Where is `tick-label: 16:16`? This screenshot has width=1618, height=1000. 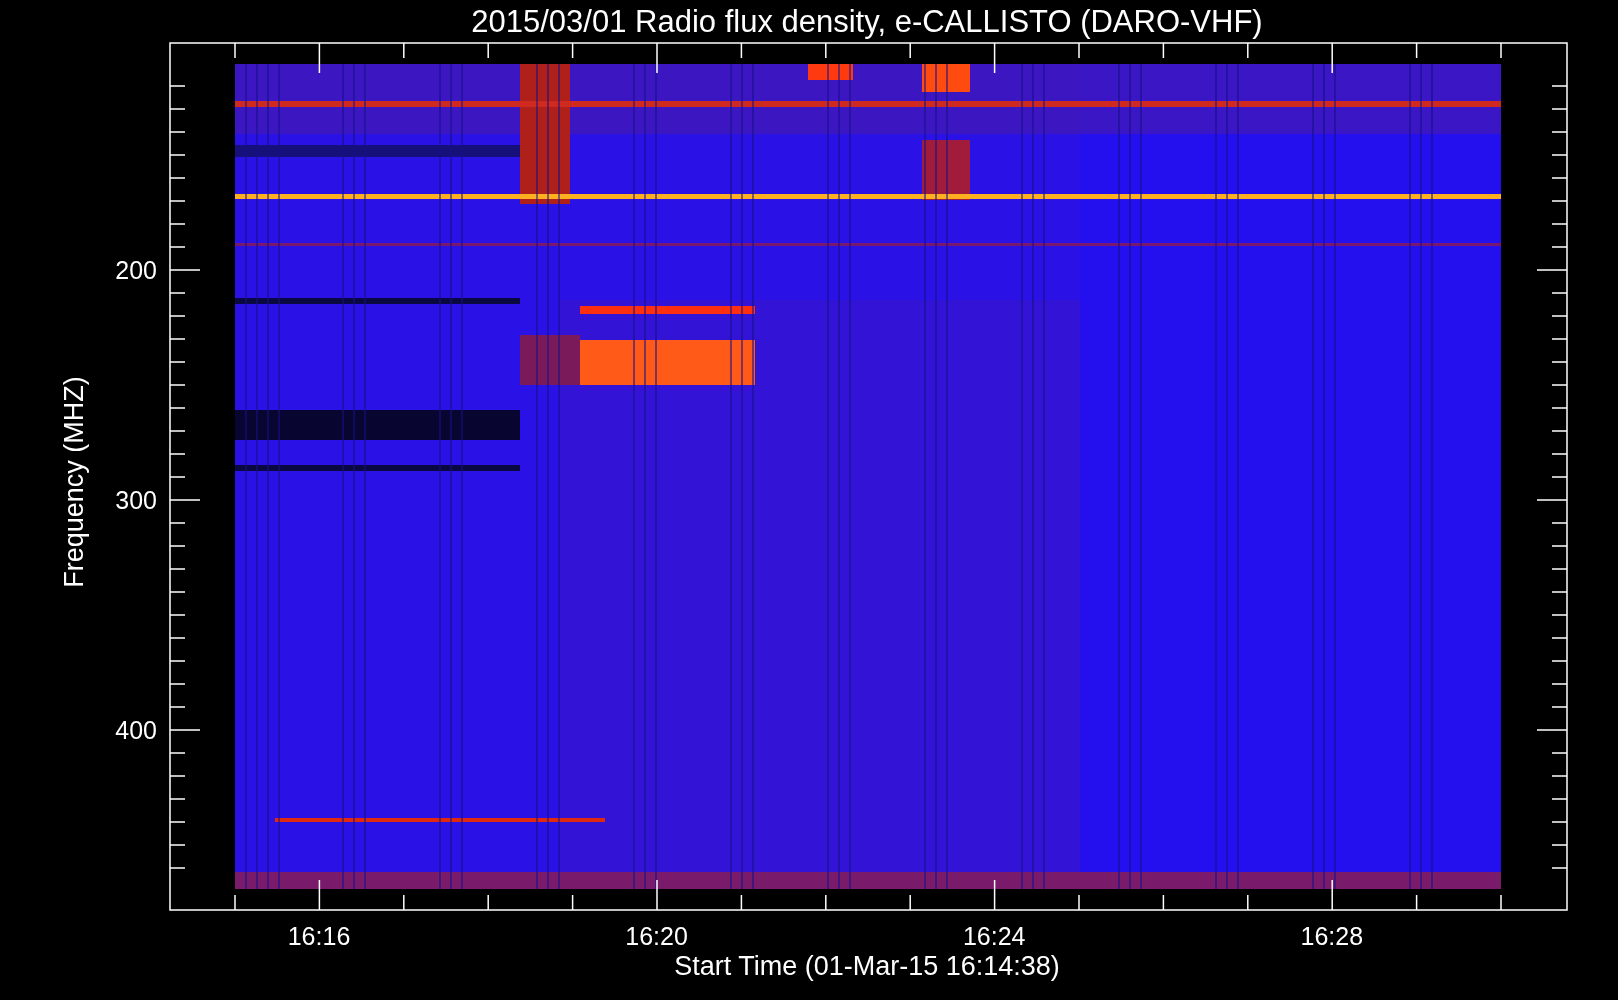 tick-label: 16:16 is located at coordinates (319, 936).